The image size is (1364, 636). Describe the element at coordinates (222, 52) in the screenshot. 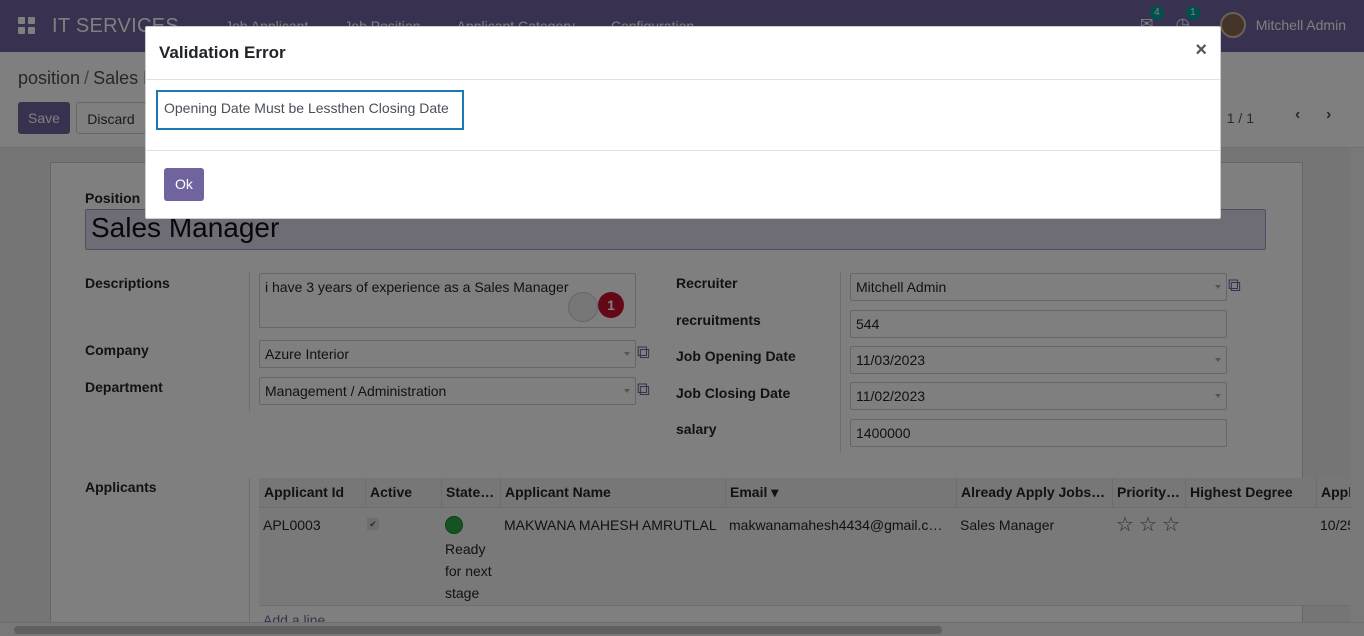

I see `dialog-title: Validation Error` at that location.